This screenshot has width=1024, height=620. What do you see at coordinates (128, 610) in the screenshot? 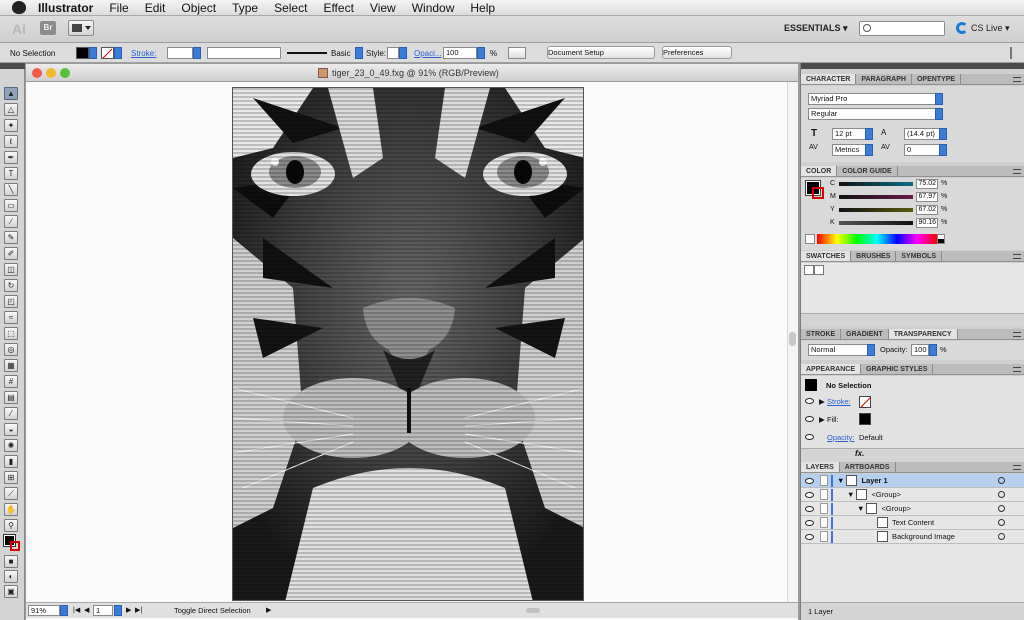
I see `next-artboard-icon: ▶` at bounding box center [128, 610].